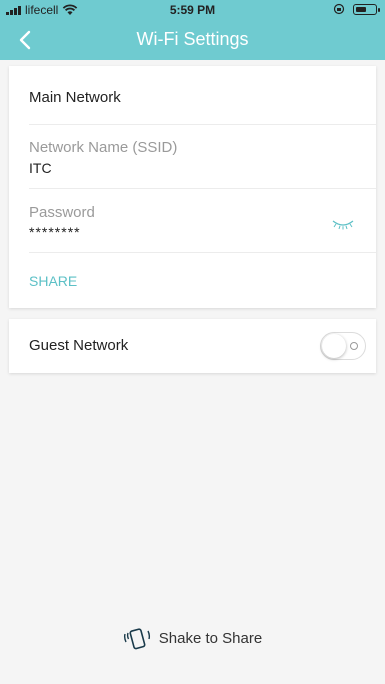  I want to click on shake-to-share-button: Shake to Share, so click(192, 638).